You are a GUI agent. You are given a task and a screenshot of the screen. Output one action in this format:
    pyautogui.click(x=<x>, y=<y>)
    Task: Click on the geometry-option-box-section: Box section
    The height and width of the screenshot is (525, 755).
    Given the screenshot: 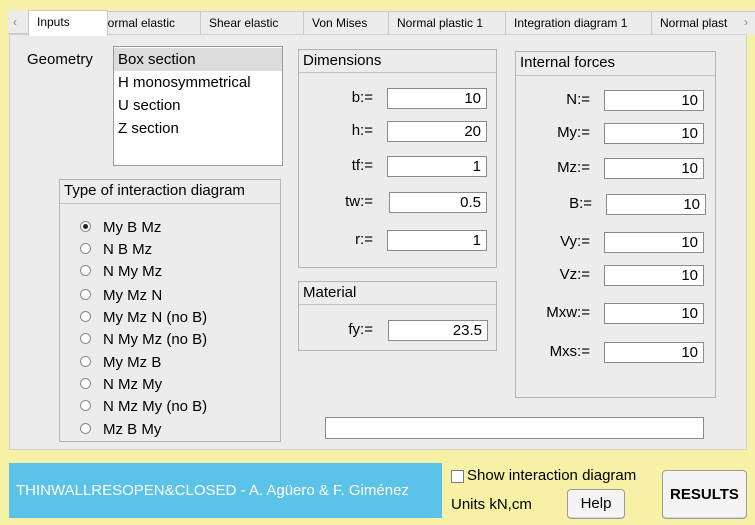 What is the action you would take?
    pyautogui.click(x=198, y=59)
    